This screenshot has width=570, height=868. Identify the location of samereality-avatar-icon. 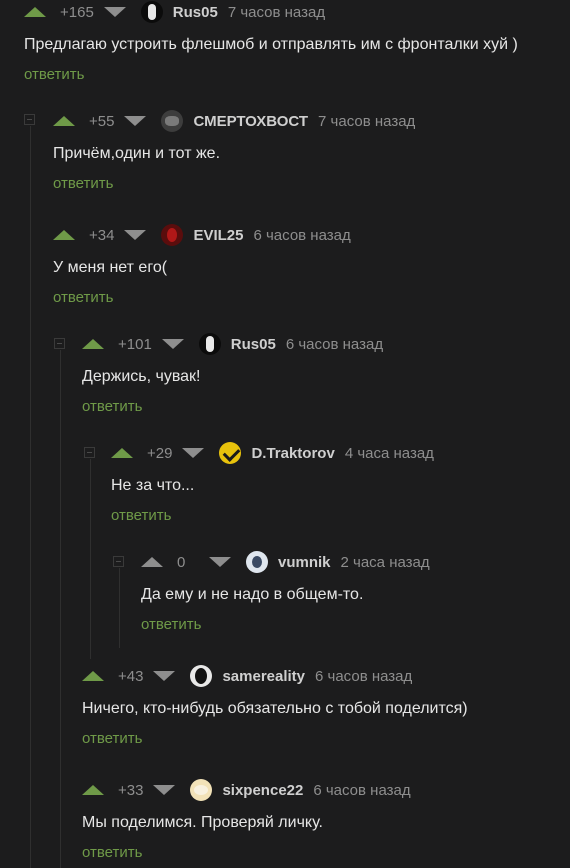
(201, 676).